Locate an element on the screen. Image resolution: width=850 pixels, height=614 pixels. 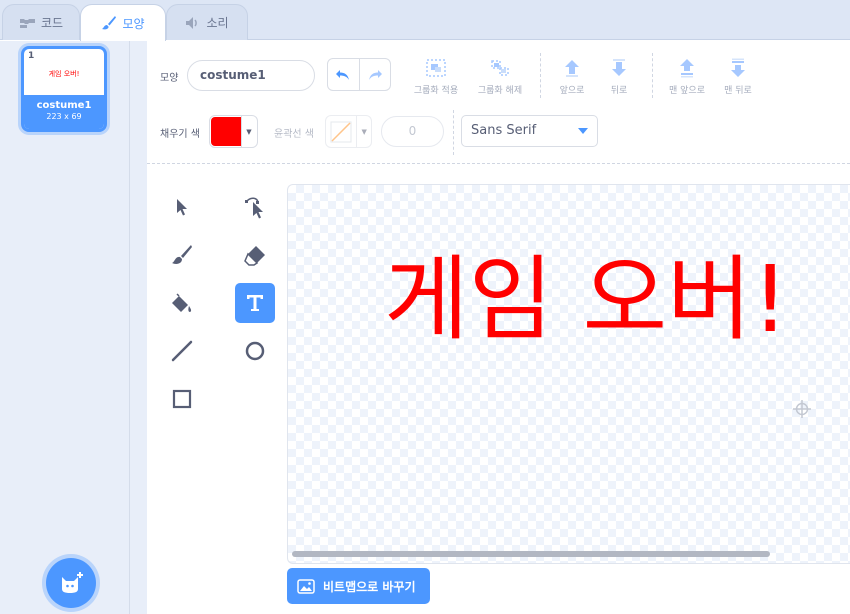
text-t-icon is located at coordinates (255, 303).